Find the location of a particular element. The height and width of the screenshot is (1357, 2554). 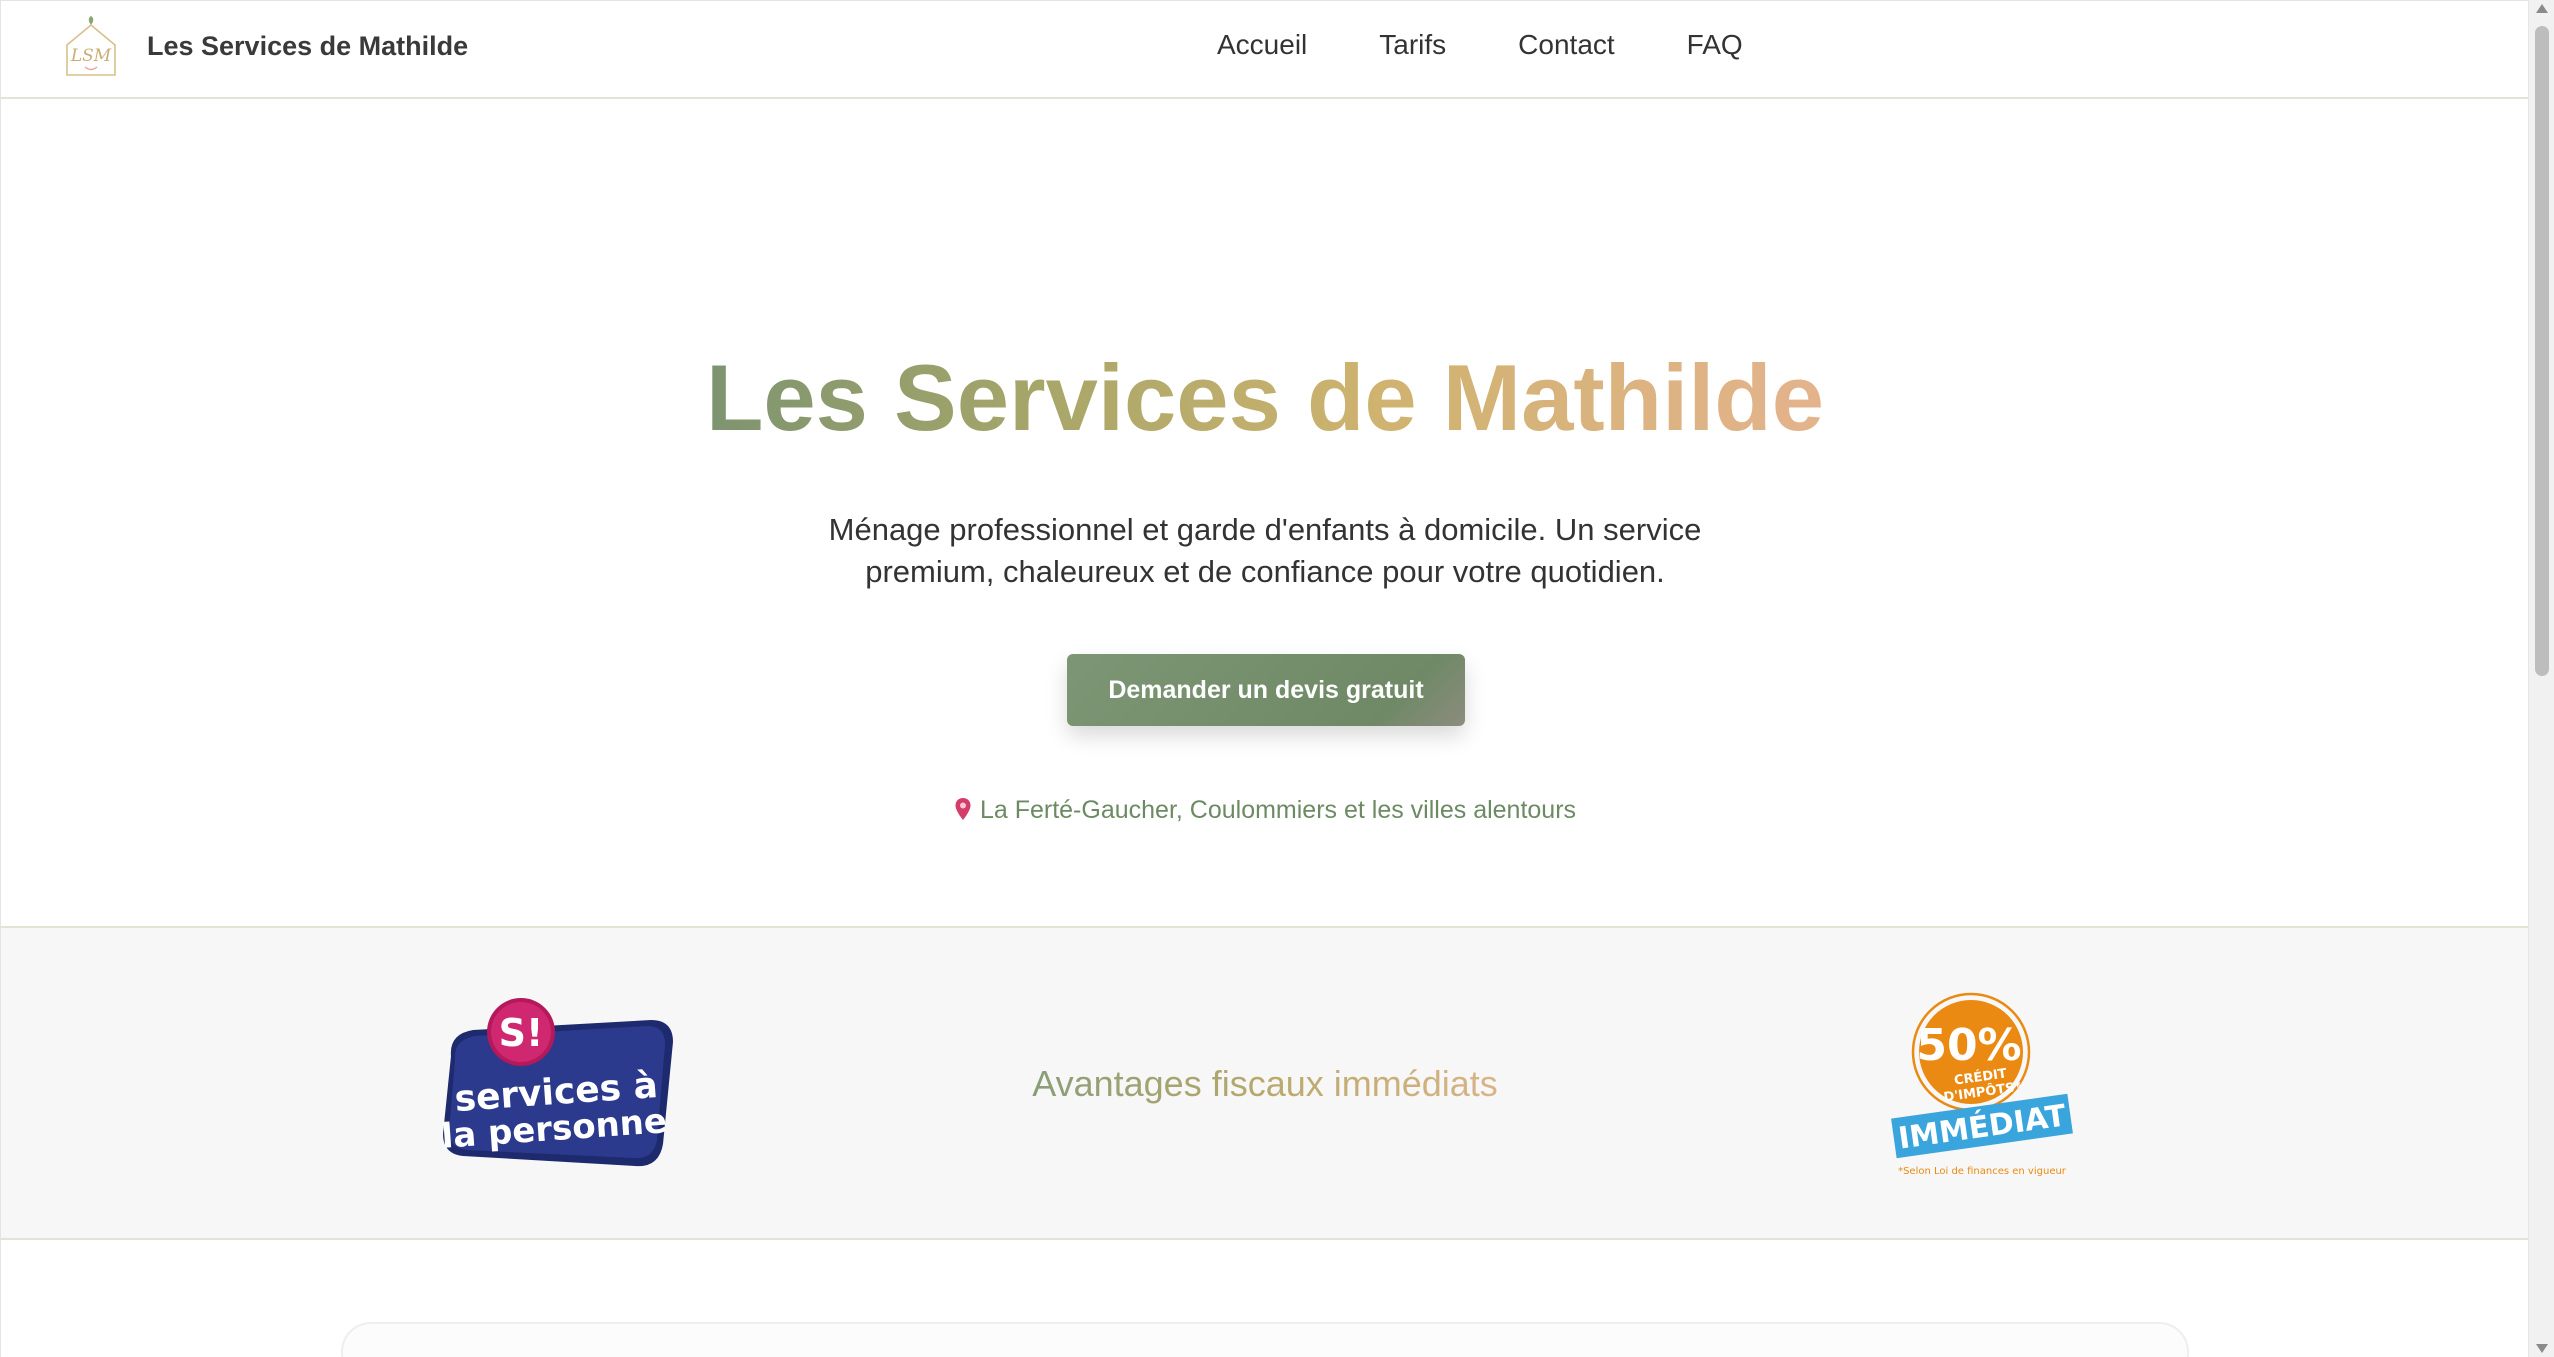

content-card is located at coordinates (1265, 1339).